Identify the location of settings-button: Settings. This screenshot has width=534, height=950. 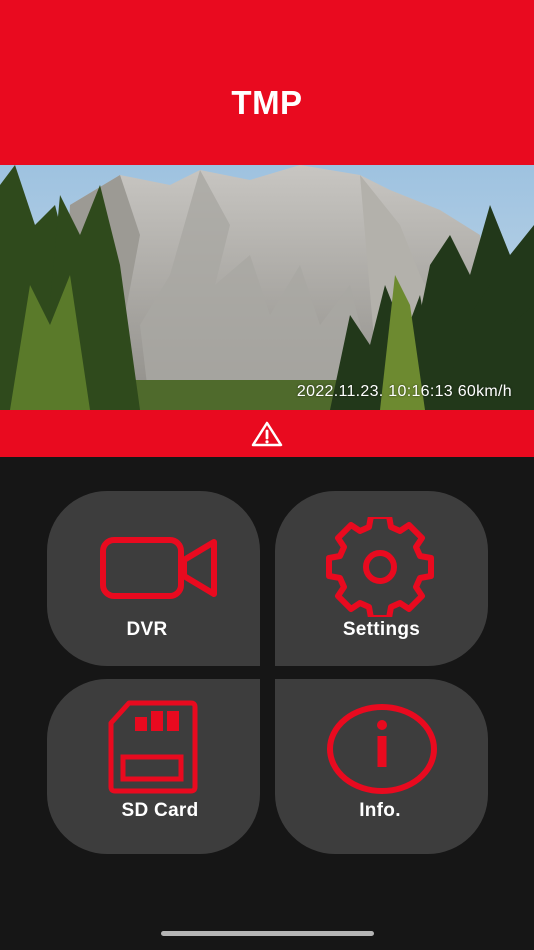
(381, 578).